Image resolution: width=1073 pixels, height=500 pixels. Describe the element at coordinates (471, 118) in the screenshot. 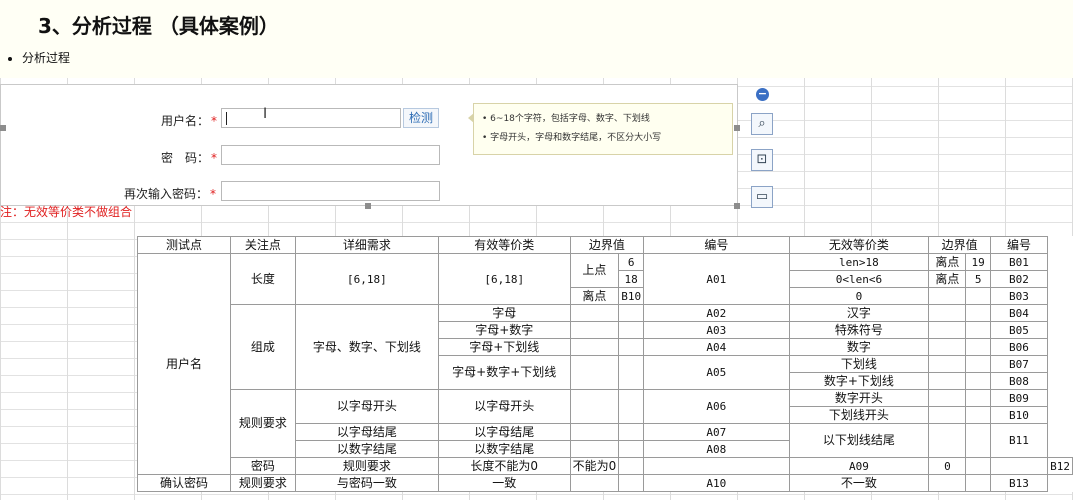

I see `tooltip-arrow` at that location.